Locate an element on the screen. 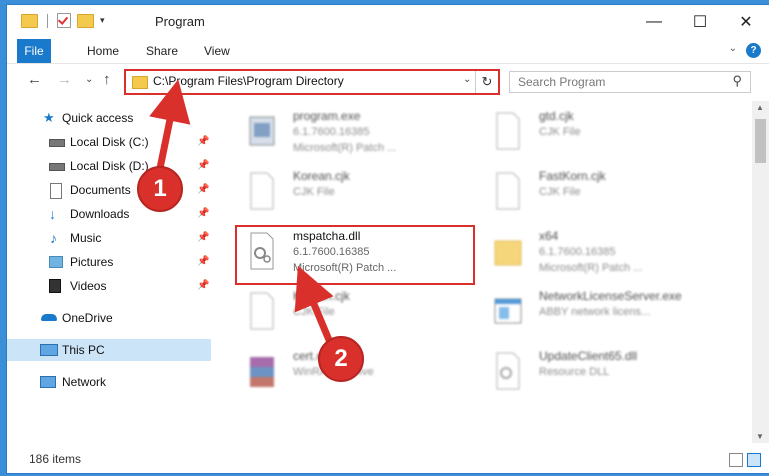 The height and width of the screenshot is (476, 769). annotation-arrows is located at coordinates (243, 216).